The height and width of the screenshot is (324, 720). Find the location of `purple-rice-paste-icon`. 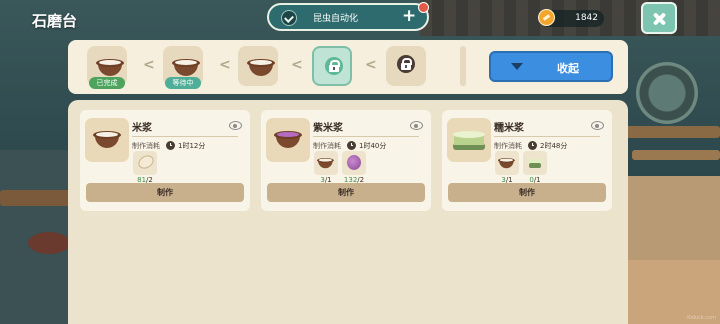

purple-rice-paste-icon is located at coordinates (288, 140).